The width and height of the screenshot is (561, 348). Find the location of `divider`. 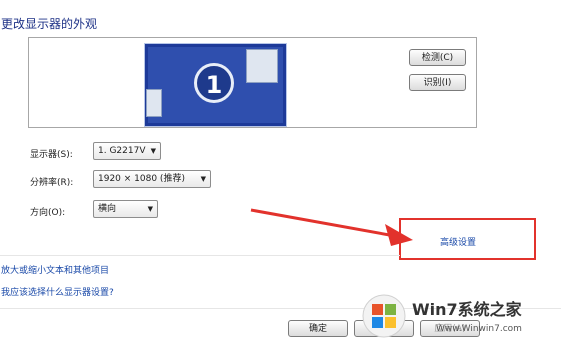

divider is located at coordinates (200, 255).